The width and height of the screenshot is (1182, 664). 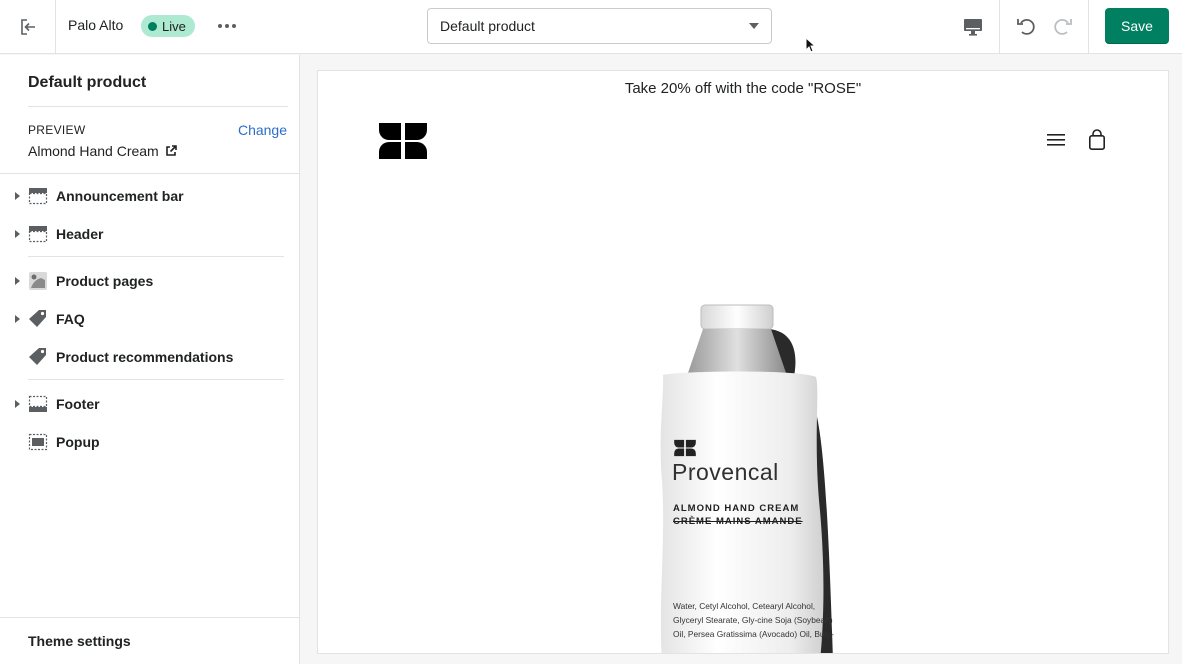 I want to click on sidebar-item-footer: Footer, so click(x=149, y=404).